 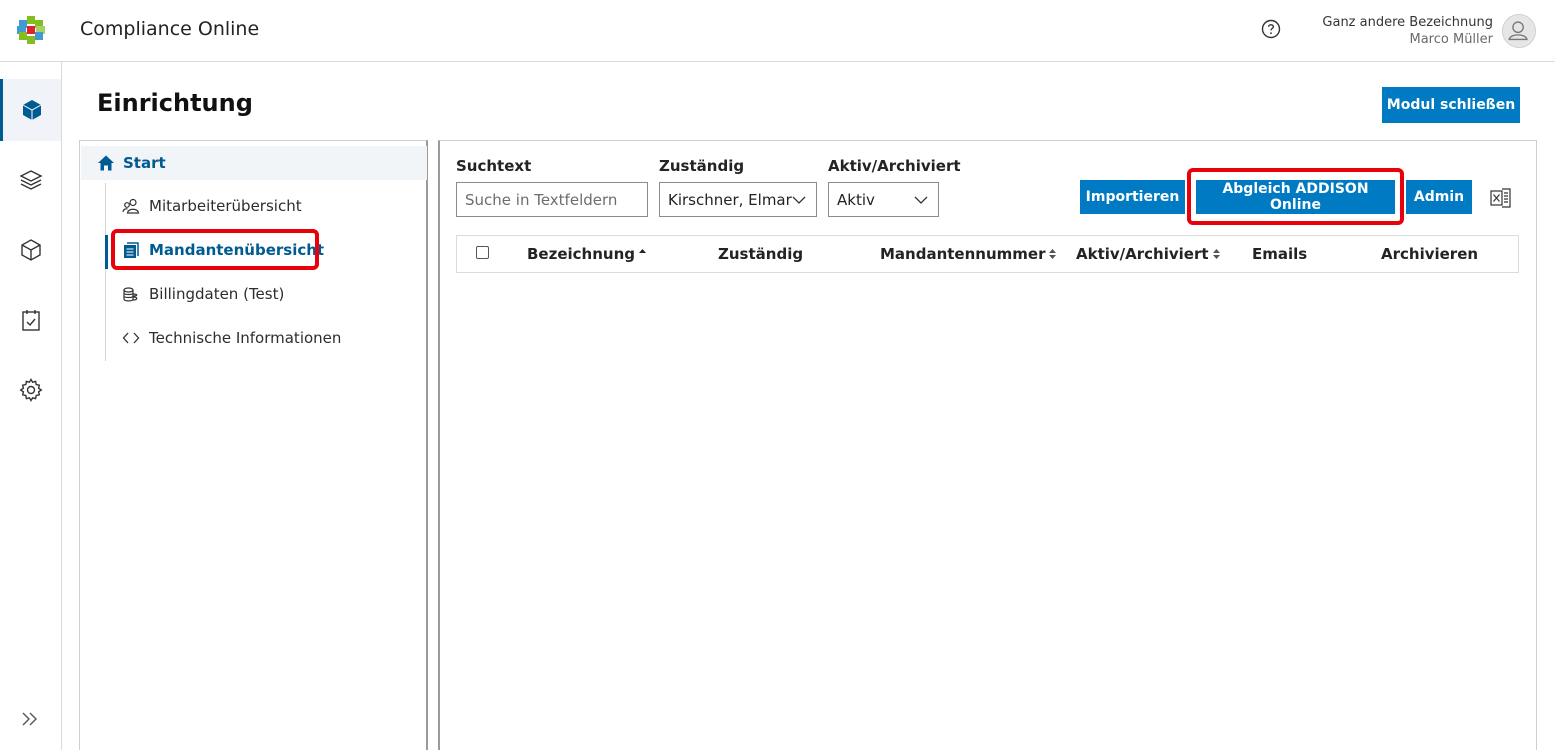 What do you see at coordinates (106, 163) in the screenshot?
I see `home-icon` at bounding box center [106, 163].